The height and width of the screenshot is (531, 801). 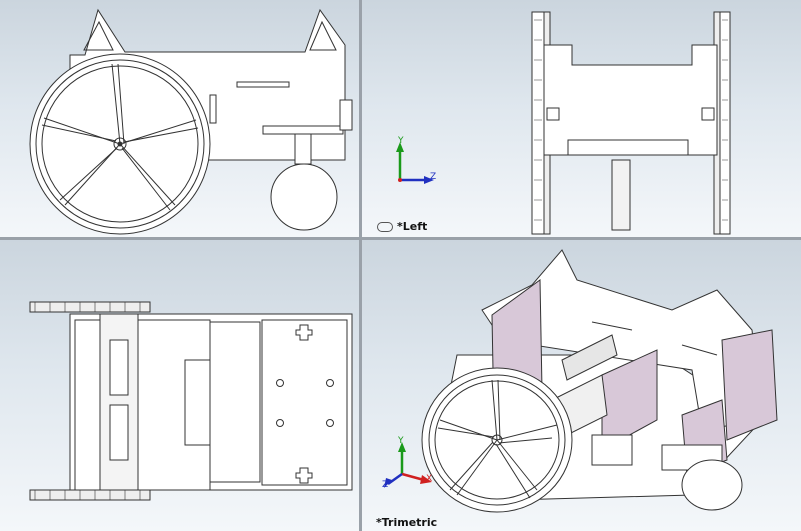 I want to click on view-label-trimetric: *Trimetric, so click(x=407, y=522).